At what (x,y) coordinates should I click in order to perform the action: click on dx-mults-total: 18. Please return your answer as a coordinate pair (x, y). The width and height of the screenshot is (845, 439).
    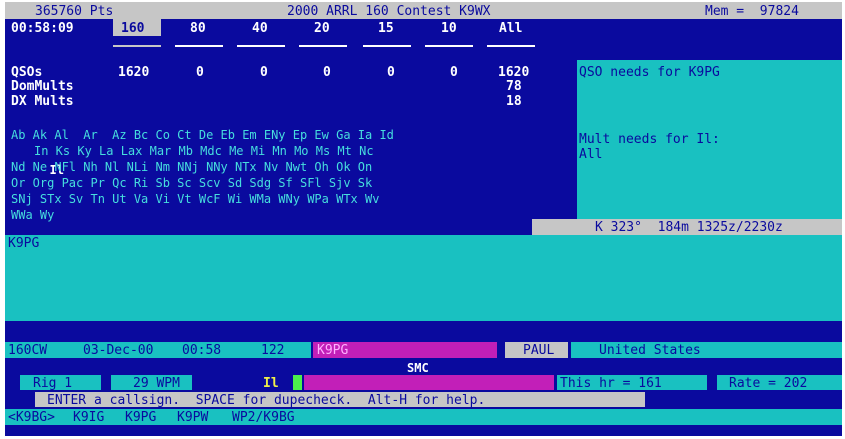
    Looking at the image, I should click on (514, 101).